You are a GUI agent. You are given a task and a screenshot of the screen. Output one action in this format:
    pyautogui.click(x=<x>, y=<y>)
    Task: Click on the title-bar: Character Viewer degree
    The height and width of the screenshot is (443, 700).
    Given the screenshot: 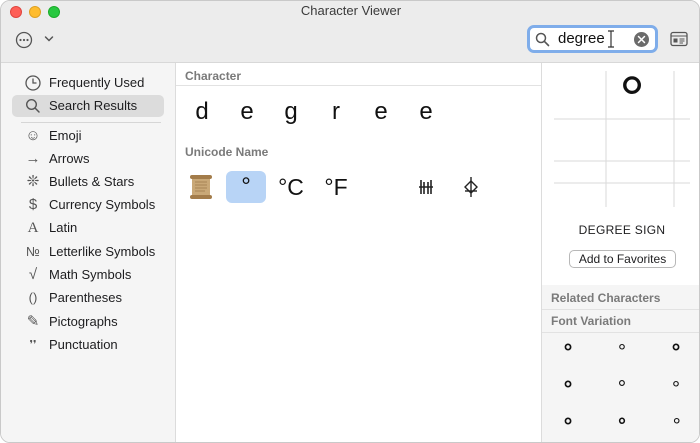 What is the action you would take?
    pyautogui.click(x=350, y=32)
    